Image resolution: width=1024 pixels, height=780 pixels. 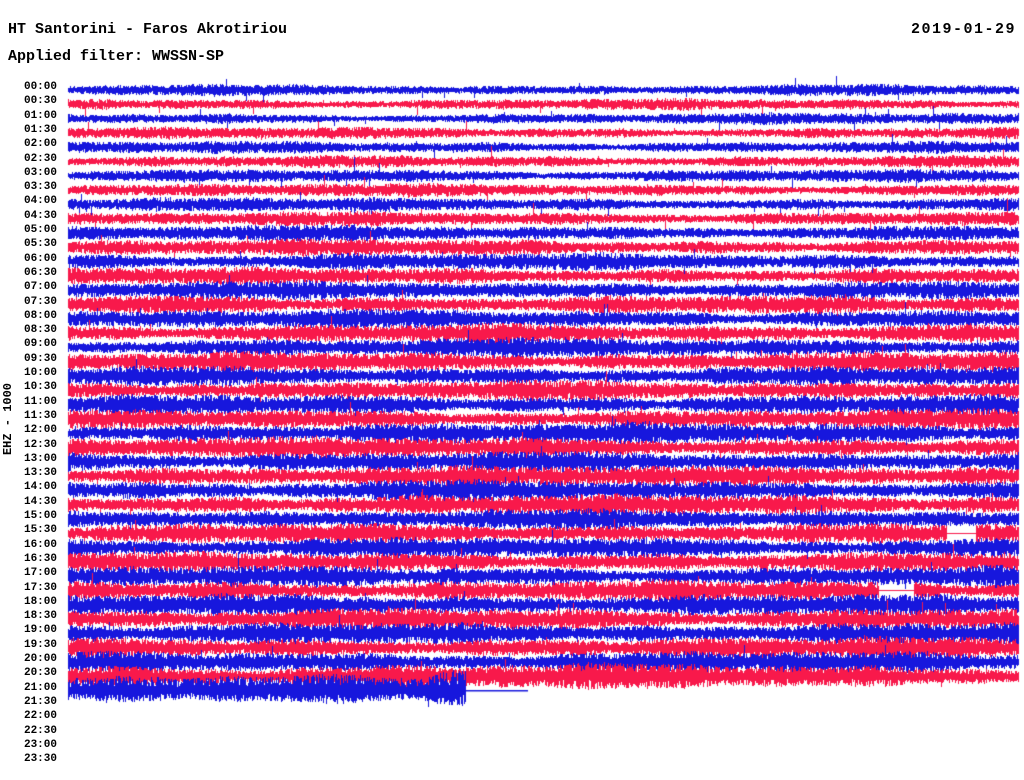 I want to click on time-label-0600: 06:00, so click(x=40, y=258).